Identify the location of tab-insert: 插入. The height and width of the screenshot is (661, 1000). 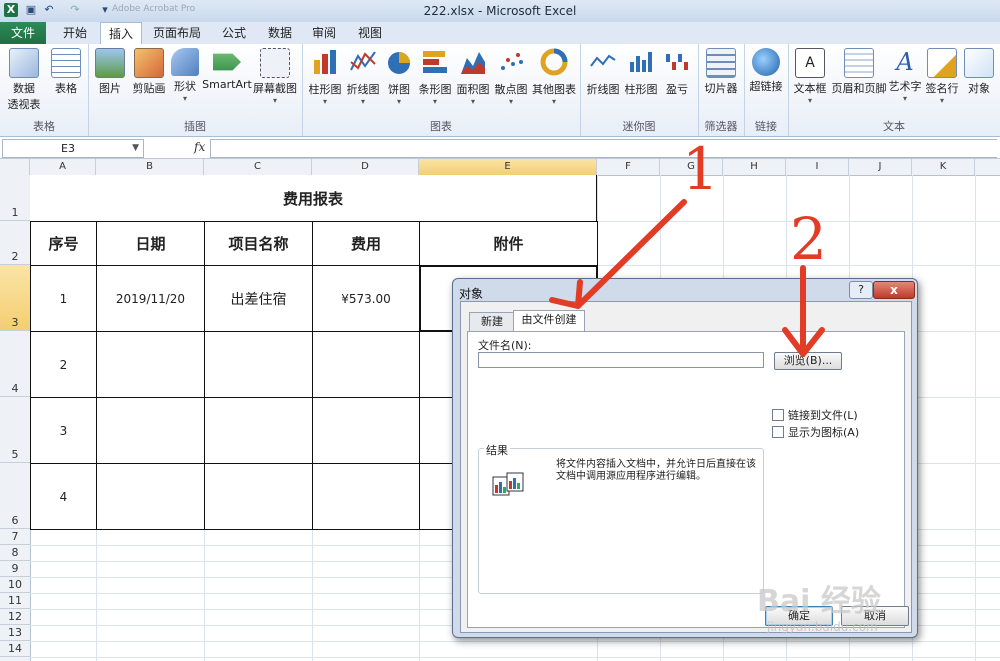
(121, 34).